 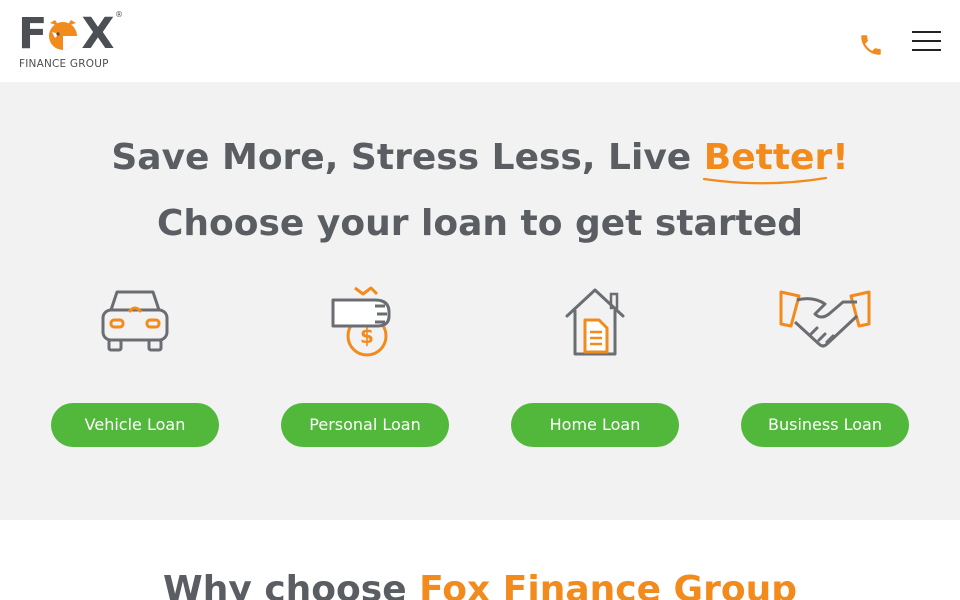 What do you see at coordinates (595, 322) in the screenshot?
I see `house-document-icon` at bounding box center [595, 322].